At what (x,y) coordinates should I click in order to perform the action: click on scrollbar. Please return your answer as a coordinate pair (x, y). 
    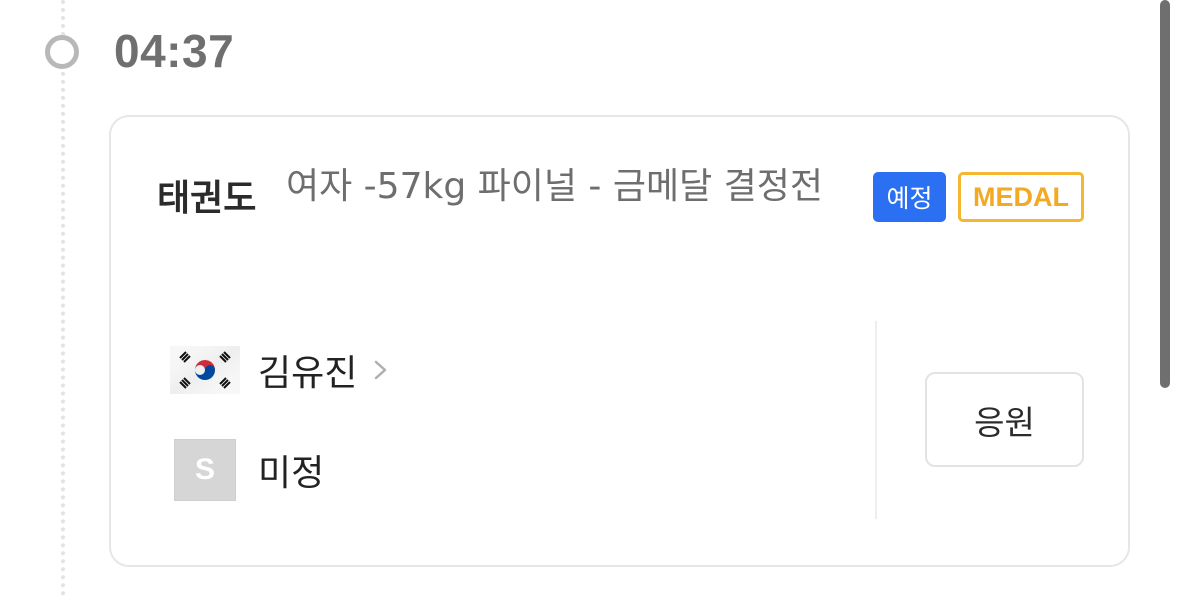
    Looking at the image, I should click on (1165, 194).